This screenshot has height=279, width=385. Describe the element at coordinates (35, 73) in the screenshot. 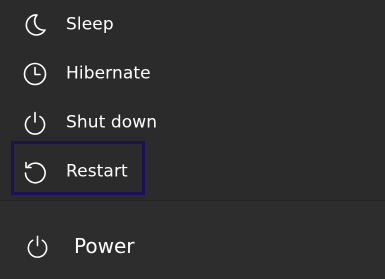

I see `clock-icon` at that location.